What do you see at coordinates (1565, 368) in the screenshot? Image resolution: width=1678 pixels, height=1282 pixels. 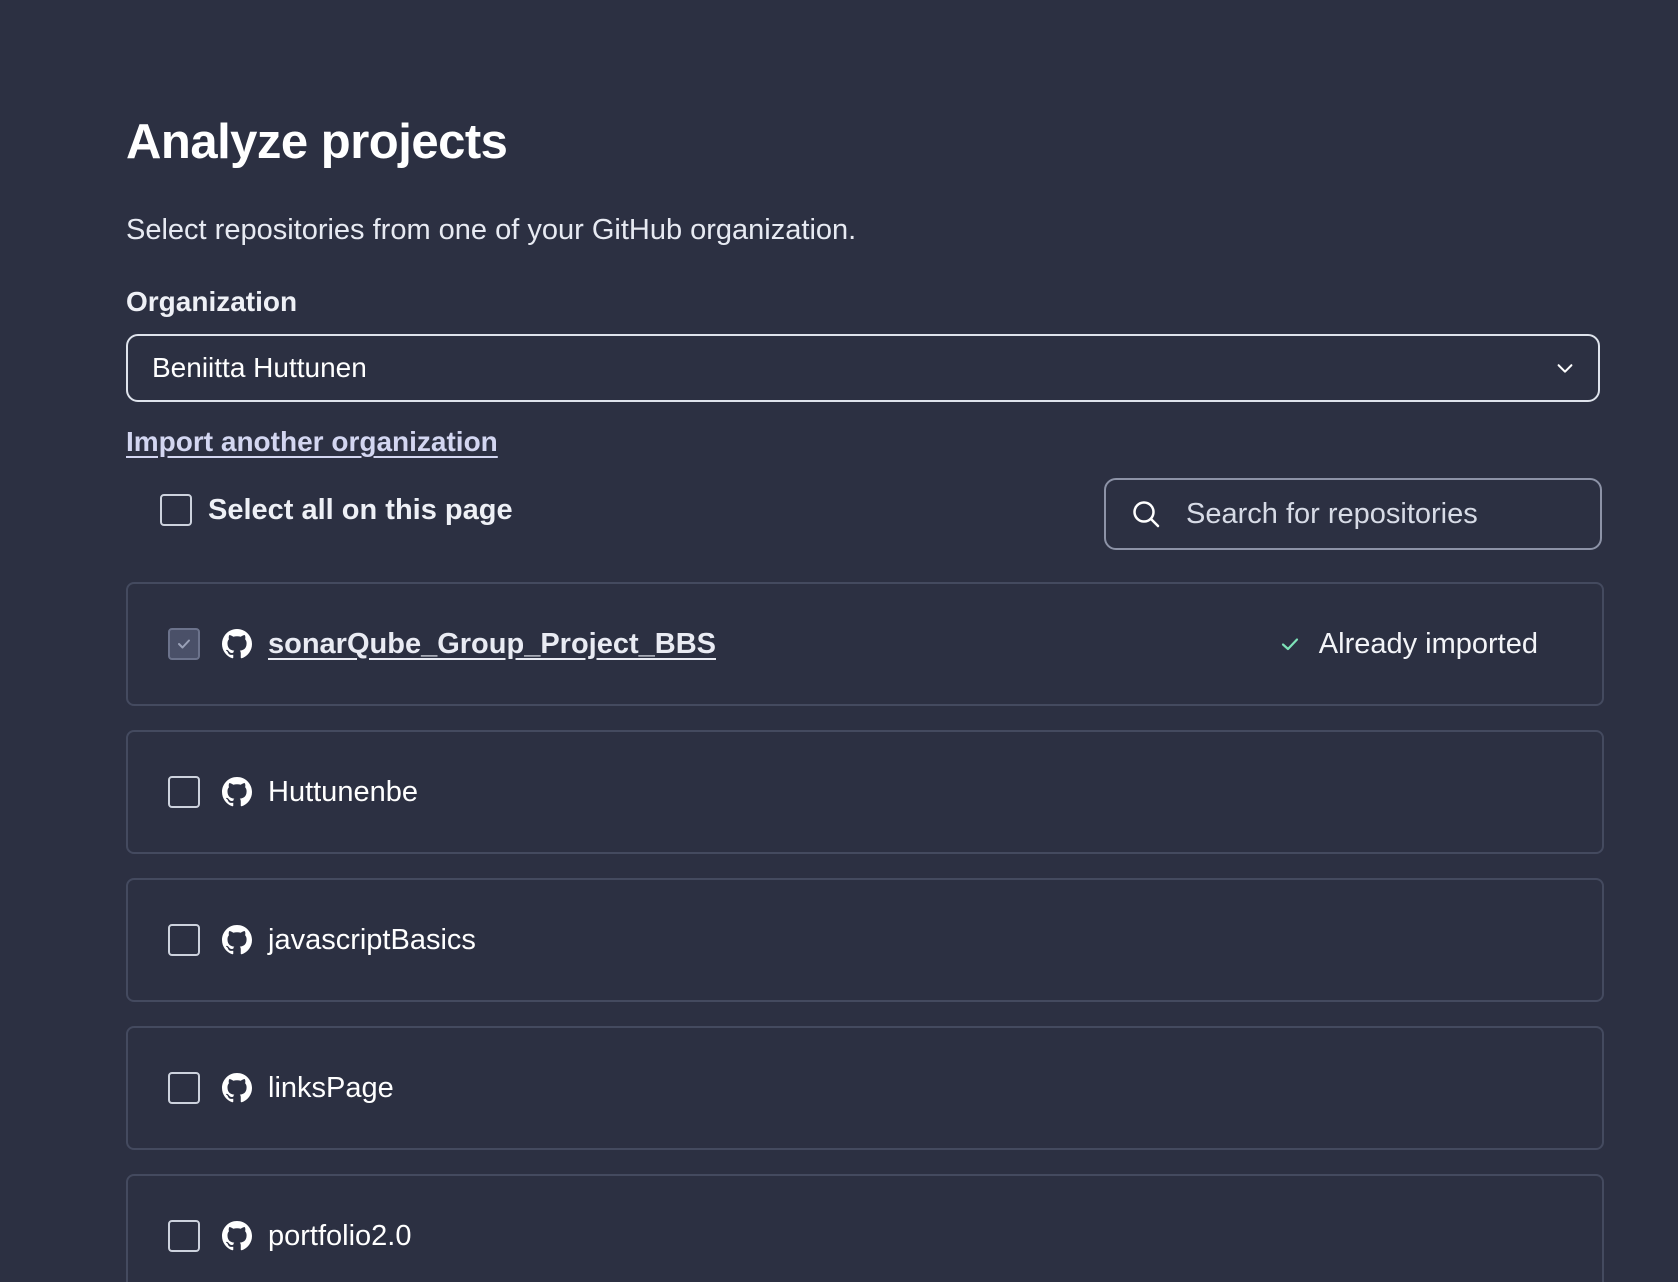 I see `chevron-down-icon` at bounding box center [1565, 368].